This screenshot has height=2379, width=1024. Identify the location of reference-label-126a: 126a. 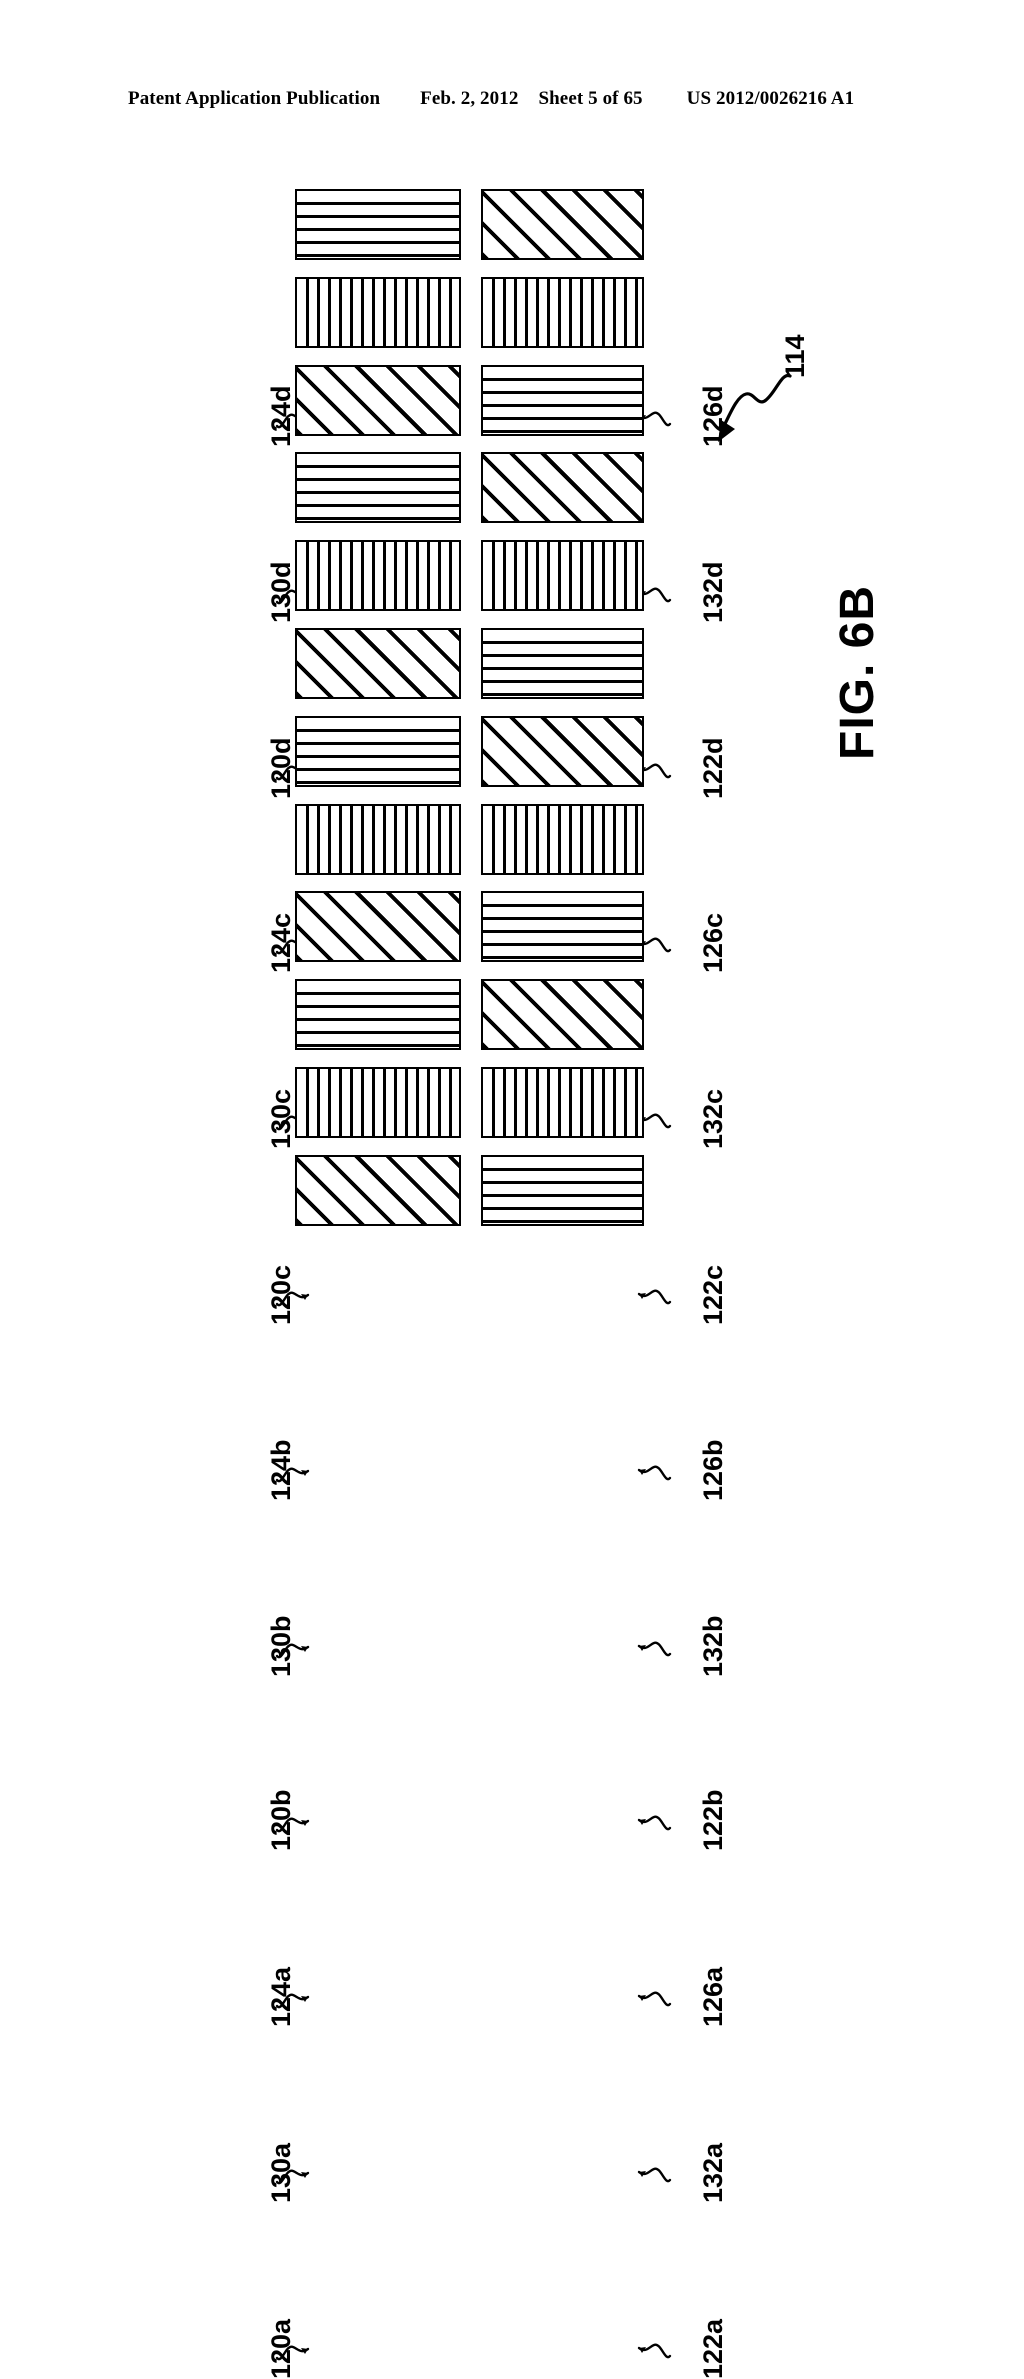
(713, 1996).